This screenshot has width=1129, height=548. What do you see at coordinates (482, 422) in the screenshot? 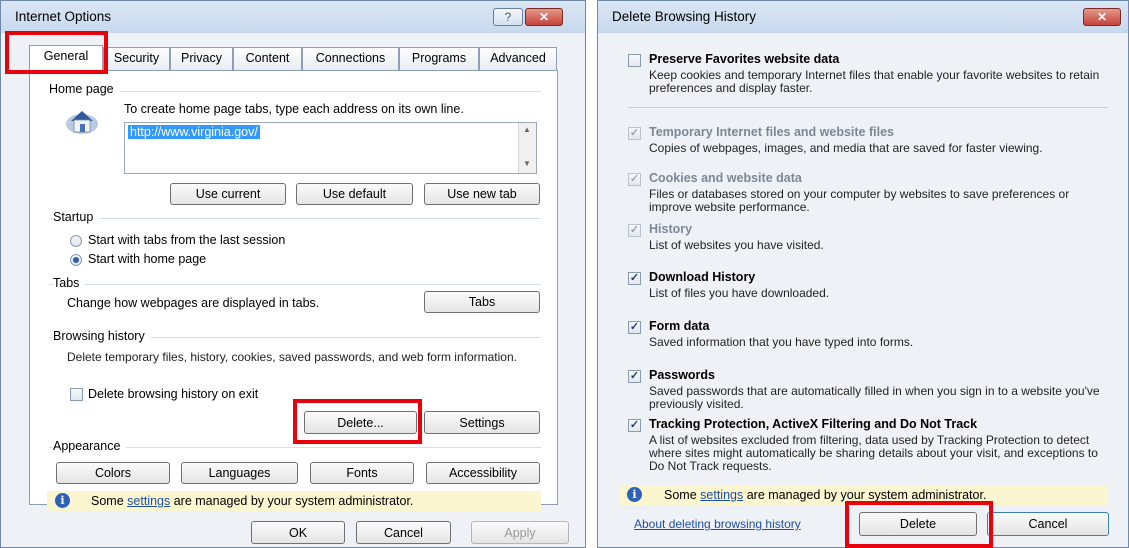
I see `settings-button: Settings` at bounding box center [482, 422].